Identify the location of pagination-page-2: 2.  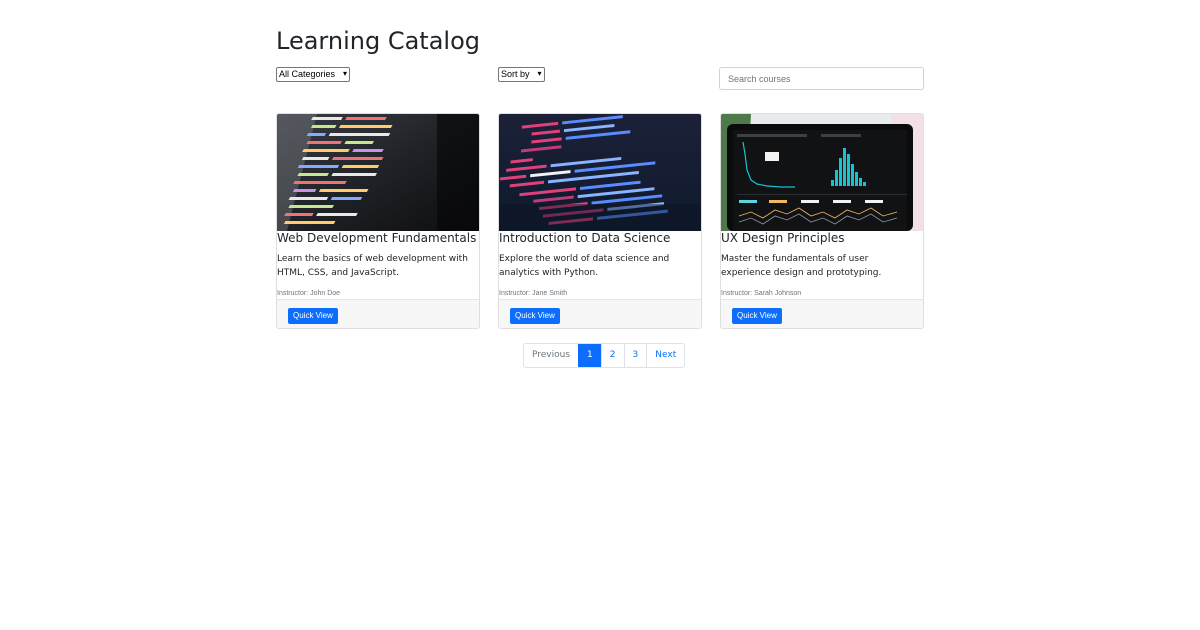
(612, 355).